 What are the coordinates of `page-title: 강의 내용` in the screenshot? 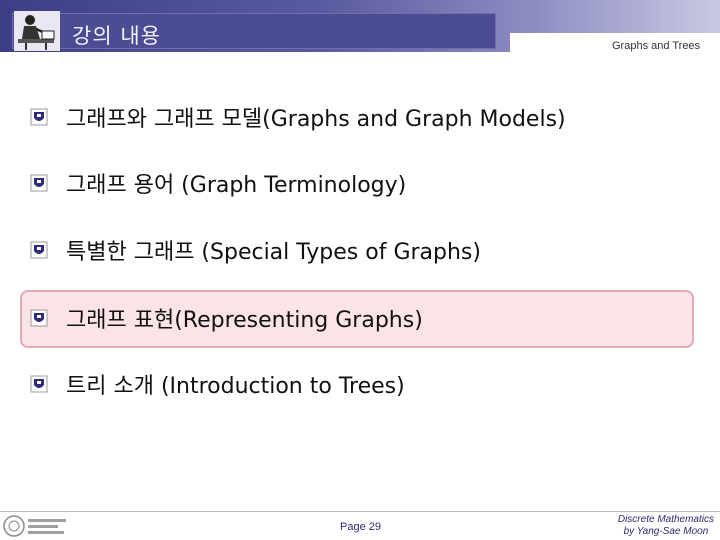 It's located at (116, 36).